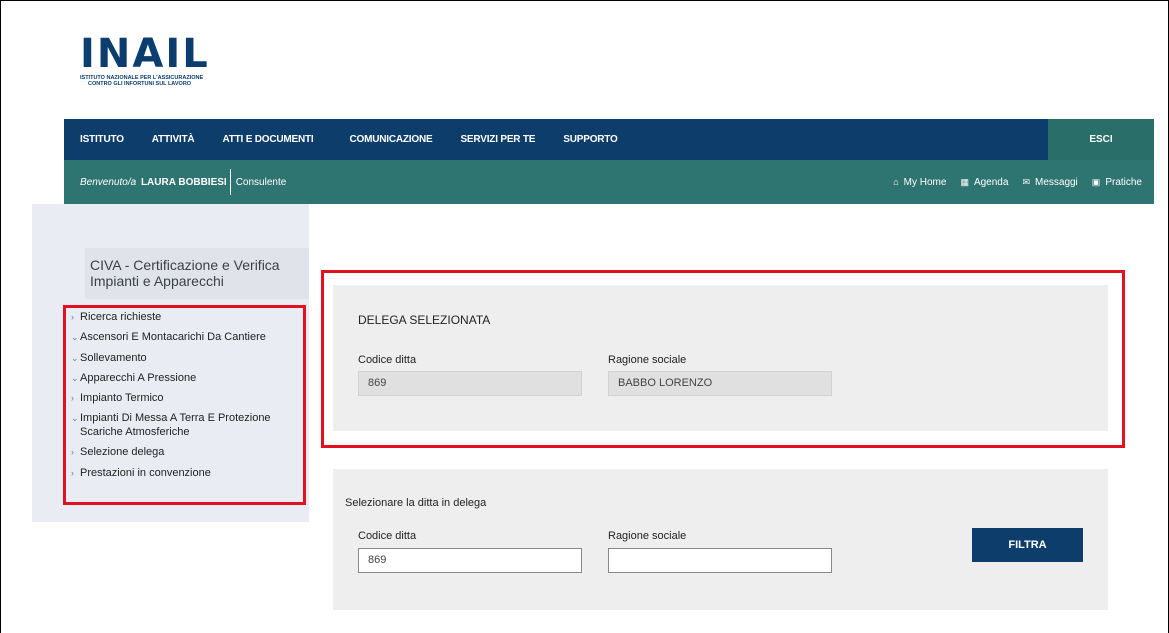 The width and height of the screenshot is (1169, 633). I want to click on delegation-filter-title: Selezionare la ditta in delega, so click(416, 503).